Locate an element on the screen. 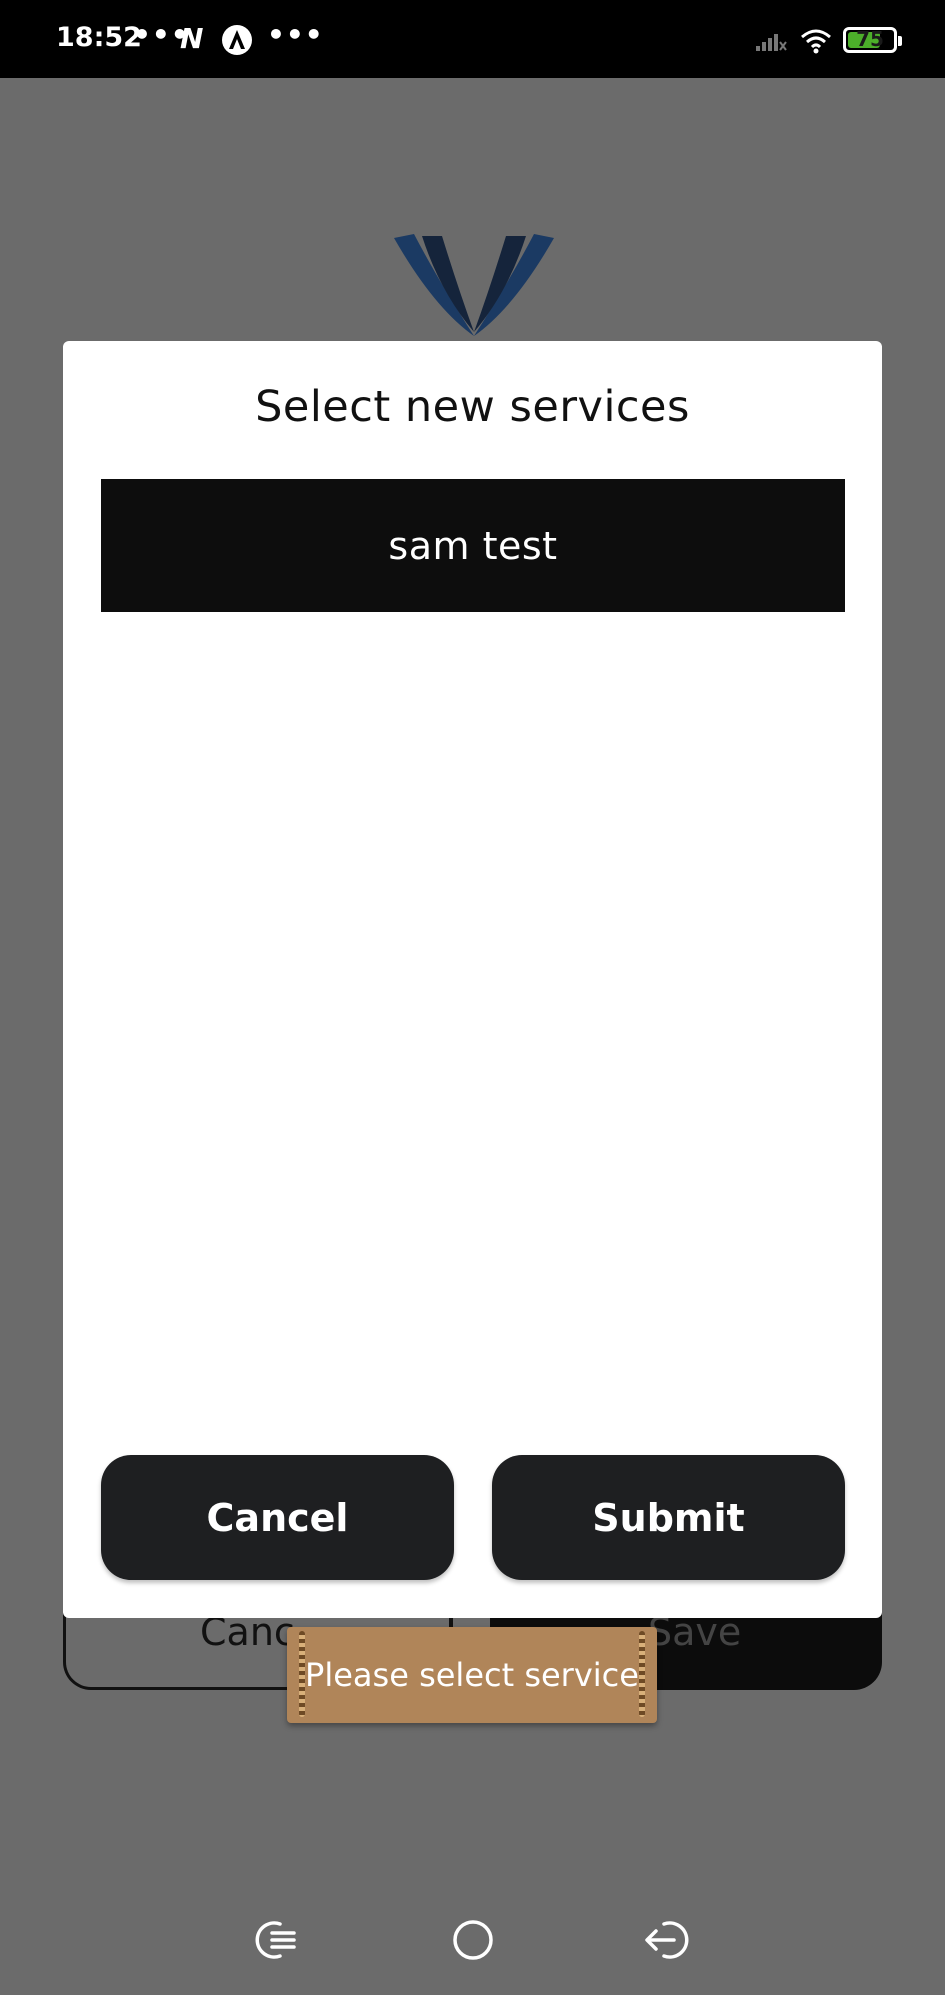  wifi-icon is located at coordinates (816, 41).